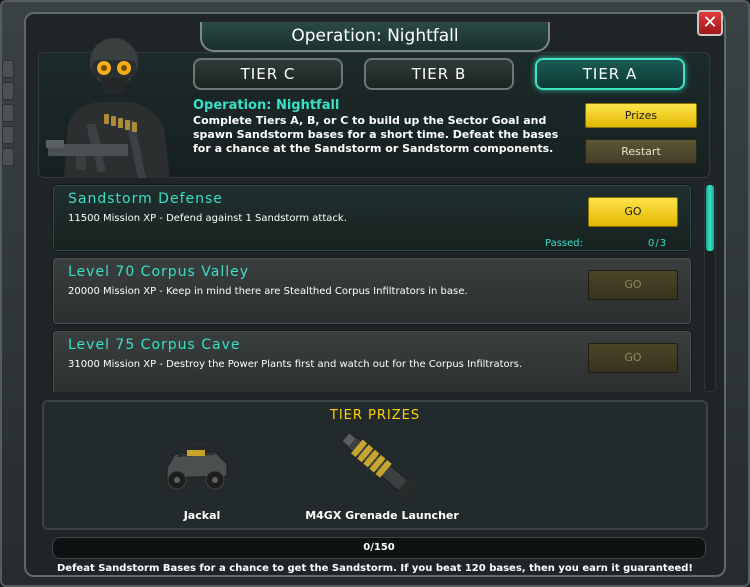 Image resolution: width=750 pixels, height=587 pixels. What do you see at coordinates (108, 108) in the screenshot?
I see `soldier-portrait` at bounding box center [108, 108].